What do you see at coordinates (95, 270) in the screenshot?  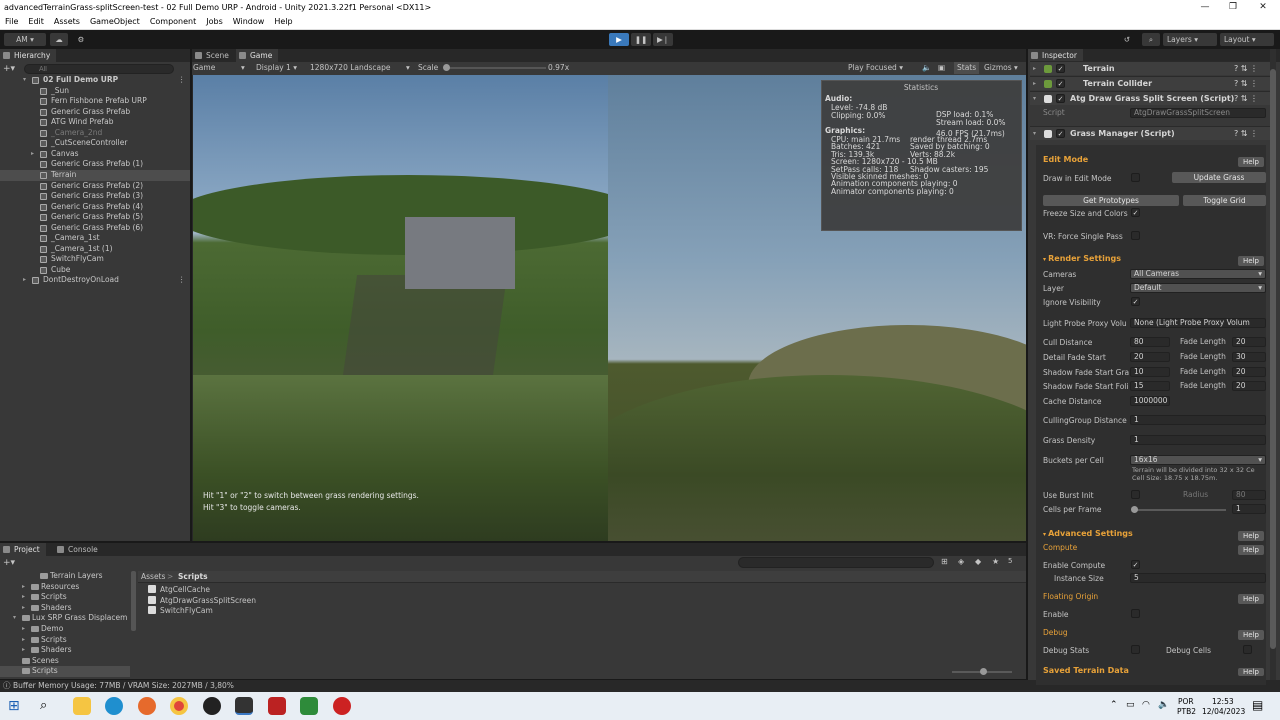 I see `hierarchy-item: Cube` at bounding box center [95, 270].